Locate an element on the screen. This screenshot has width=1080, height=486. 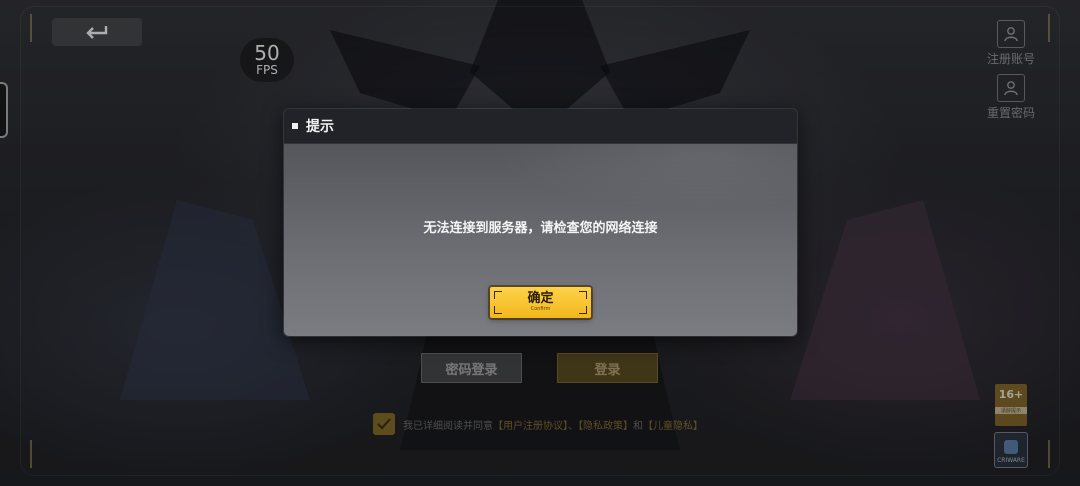
confirm-sublabel: Confirm is located at coordinates (540, 309).